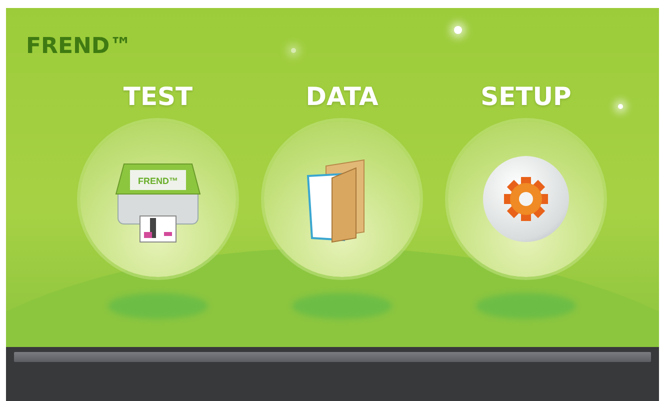  What do you see at coordinates (158, 181) in the screenshot?
I see `device-screen-text: FREND™` at bounding box center [158, 181].